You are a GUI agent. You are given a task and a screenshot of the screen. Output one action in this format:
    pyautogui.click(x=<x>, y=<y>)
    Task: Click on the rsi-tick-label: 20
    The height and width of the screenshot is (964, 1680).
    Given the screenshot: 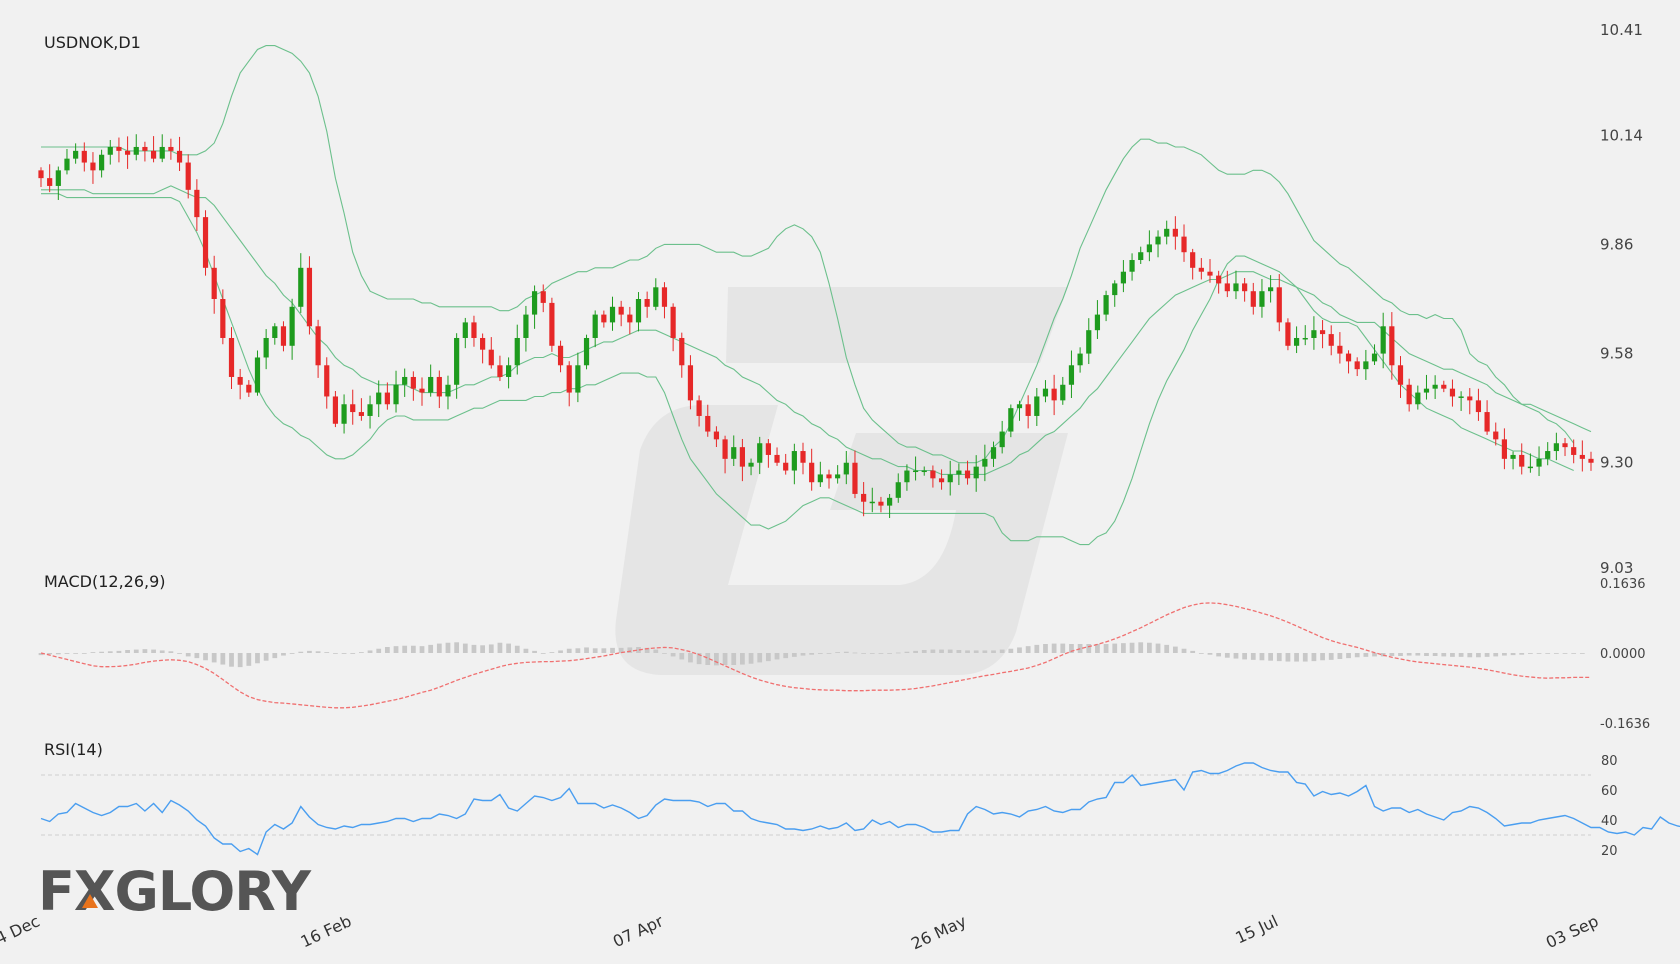 What is the action you would take?
    pyautogui.click(x=1609, y=851)
    